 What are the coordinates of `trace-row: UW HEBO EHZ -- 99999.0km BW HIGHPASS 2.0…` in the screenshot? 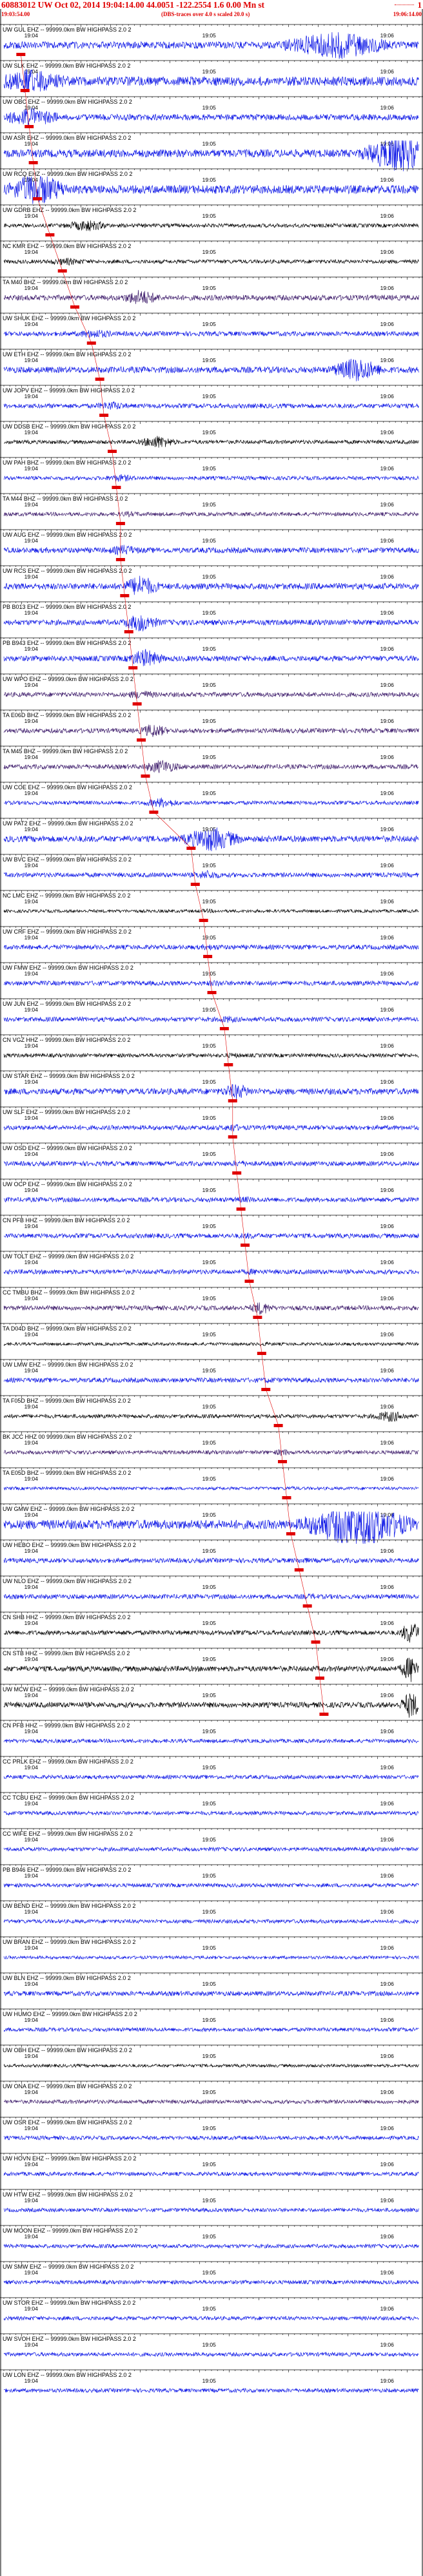 It's located at (211, 1555).